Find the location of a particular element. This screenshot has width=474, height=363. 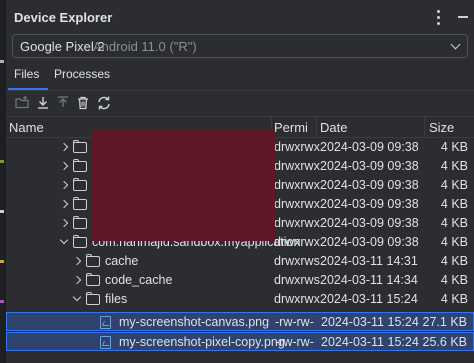

delete-icon is located at coordinates (83, 103).